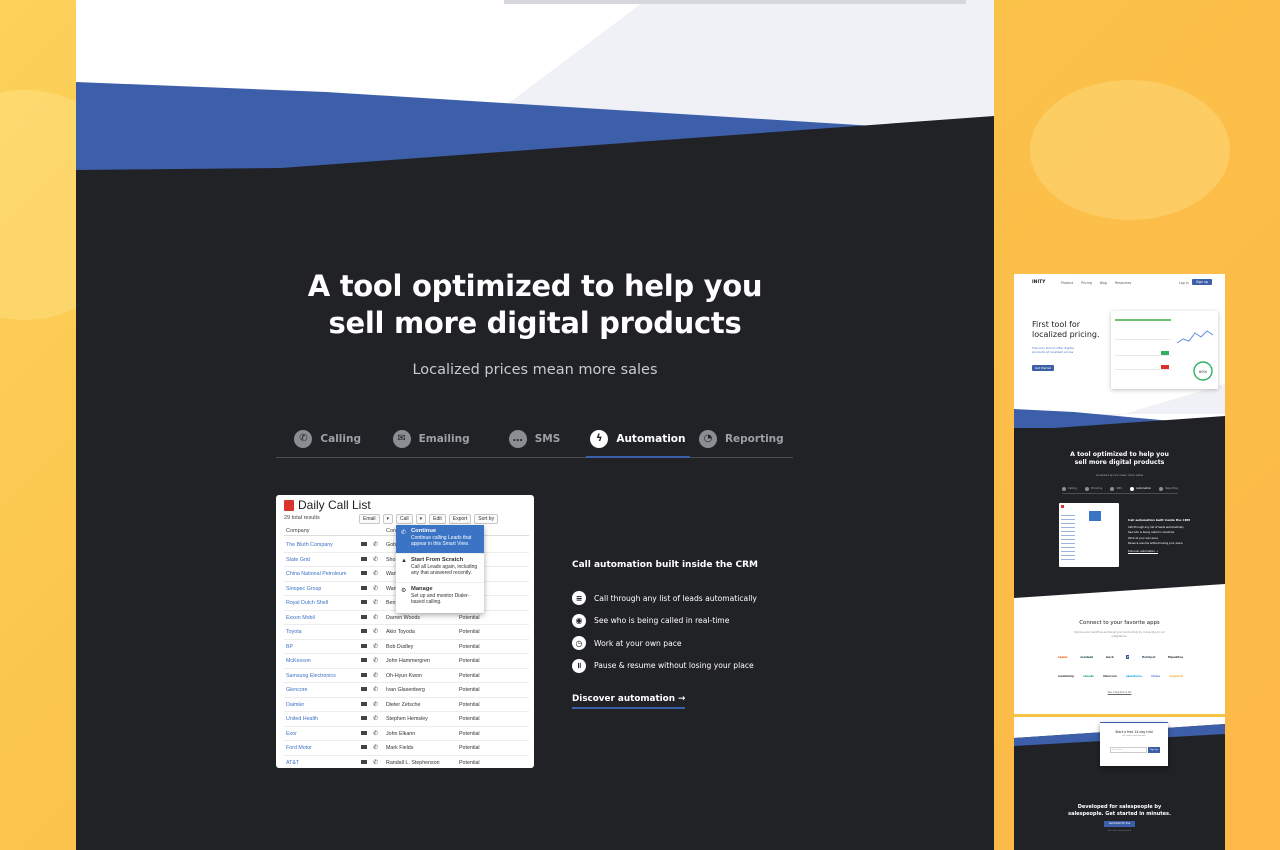 This screenshot has height=850, width=1280. I want to click on export-button: Export, so click(460, 519).